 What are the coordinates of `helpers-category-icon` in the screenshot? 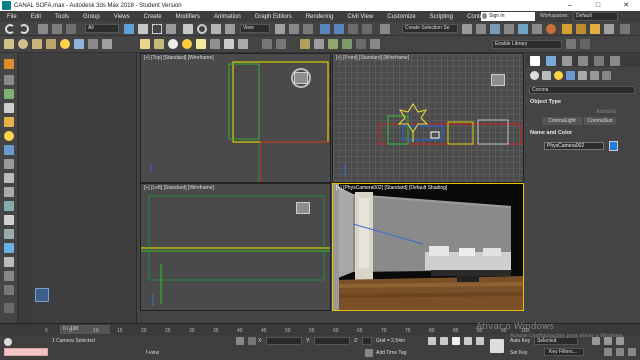 It's located at (582, 75).